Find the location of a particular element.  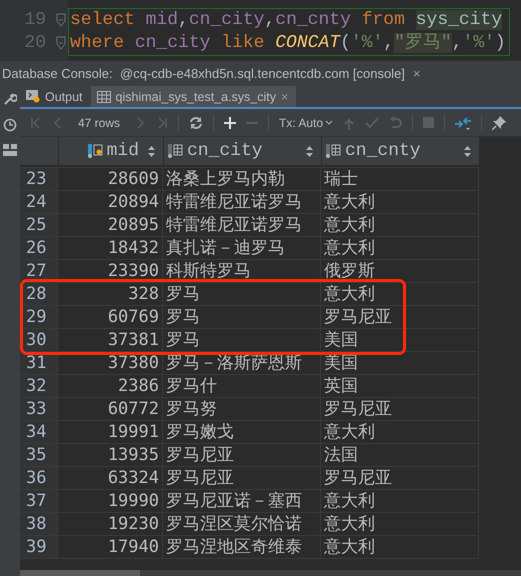

code-line: select mid,cn_city,cn_cnty from sys_city is located at coordinates (287, 20).